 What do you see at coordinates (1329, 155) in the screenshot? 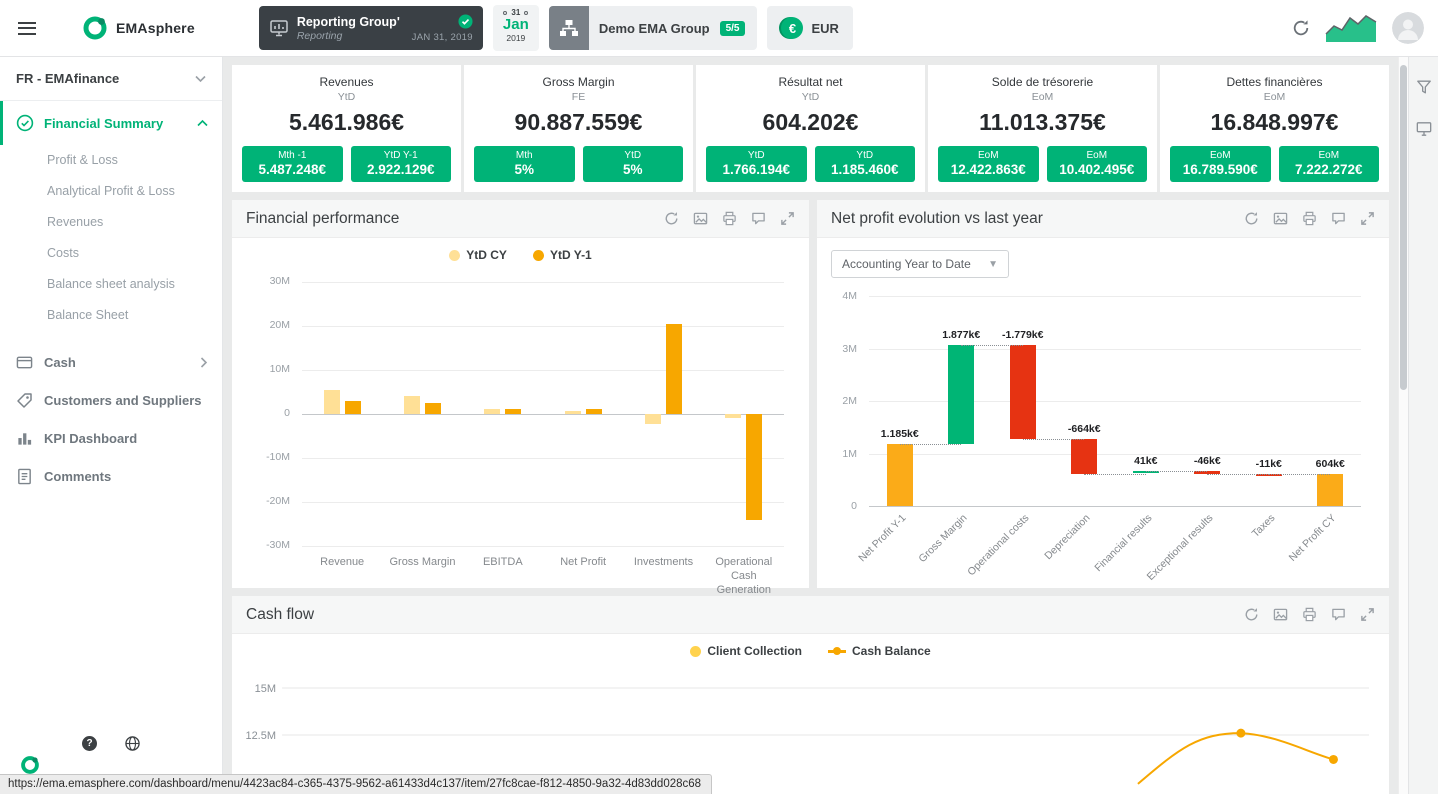
I see `kpi-badge-label: EoM` at bounding box center [1329, 155].